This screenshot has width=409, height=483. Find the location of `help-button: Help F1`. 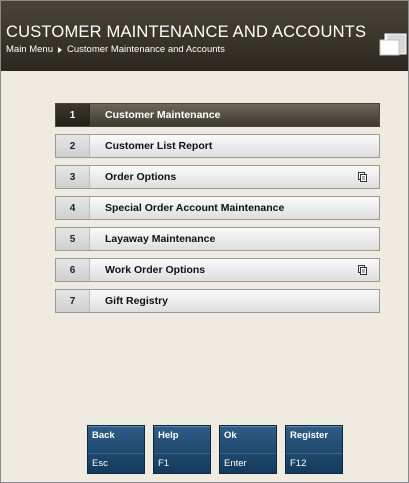

help-button: Help F1 is located at coordinates (182, 449).